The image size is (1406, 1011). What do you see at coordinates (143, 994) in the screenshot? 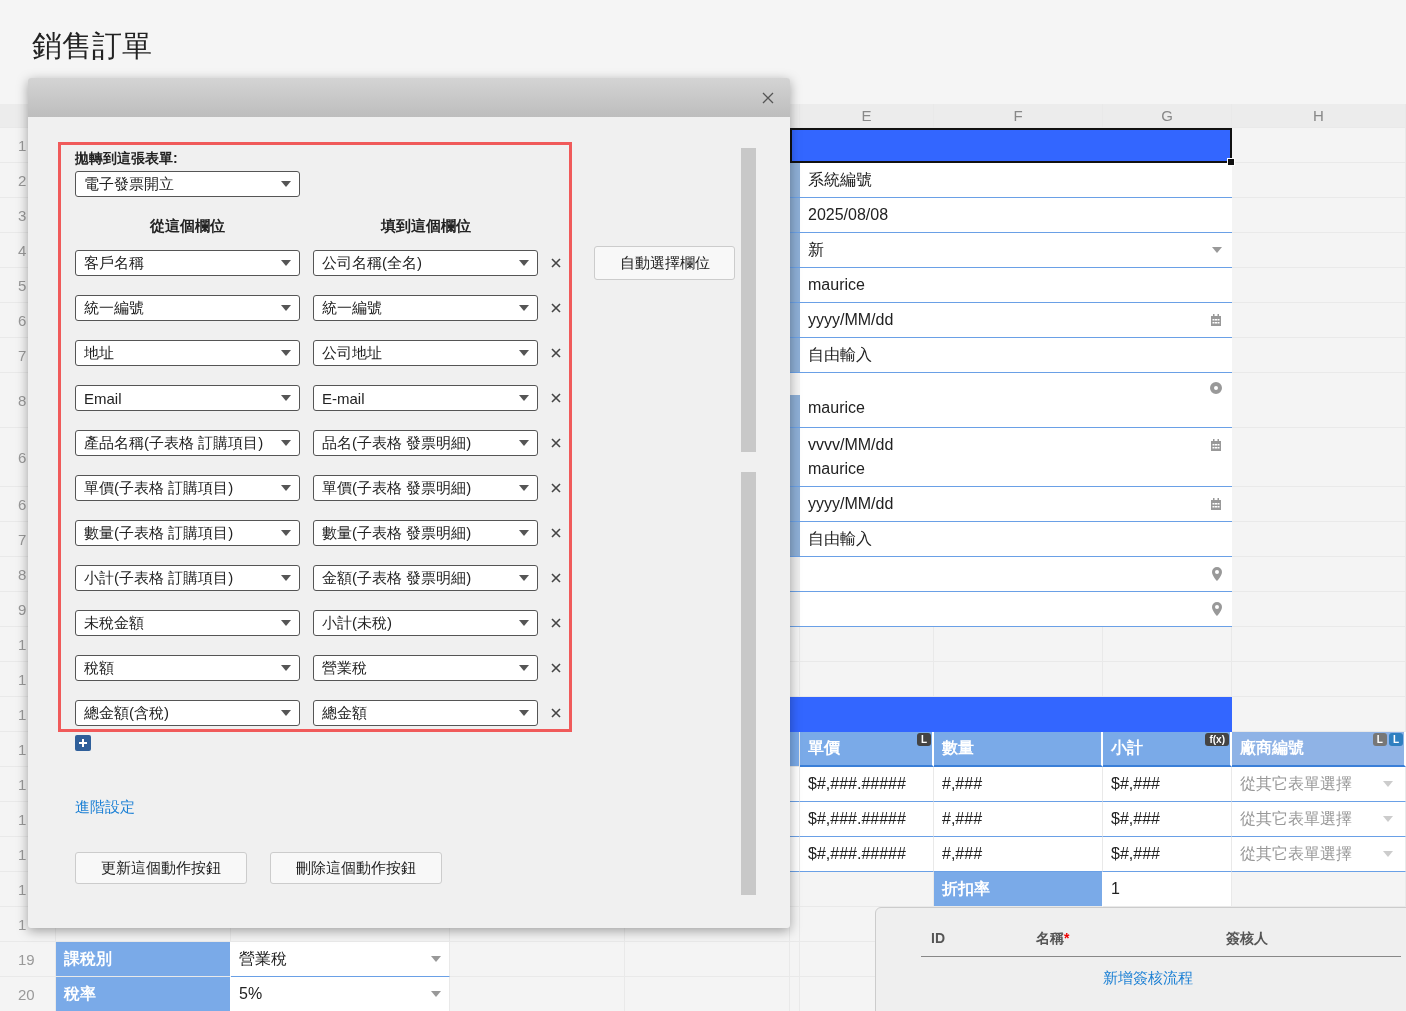
I see `field-label: 稅率` at bounding box center [143, 994].